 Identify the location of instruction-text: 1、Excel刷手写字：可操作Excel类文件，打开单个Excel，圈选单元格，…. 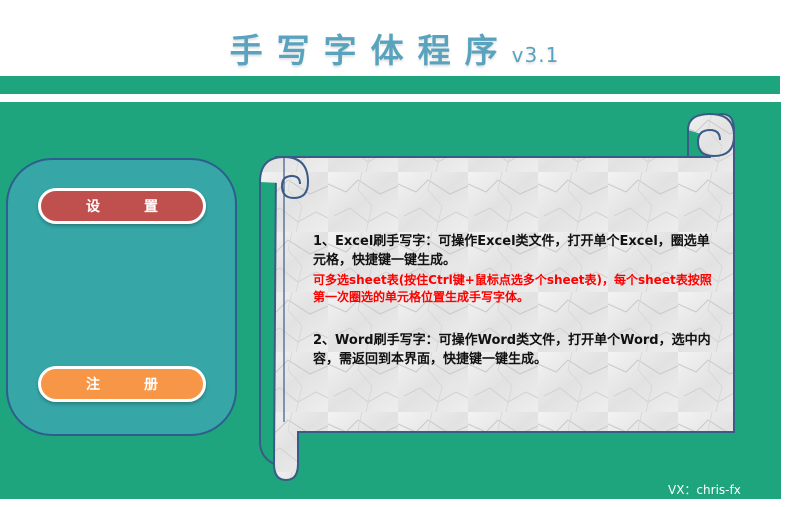
(513, 300).